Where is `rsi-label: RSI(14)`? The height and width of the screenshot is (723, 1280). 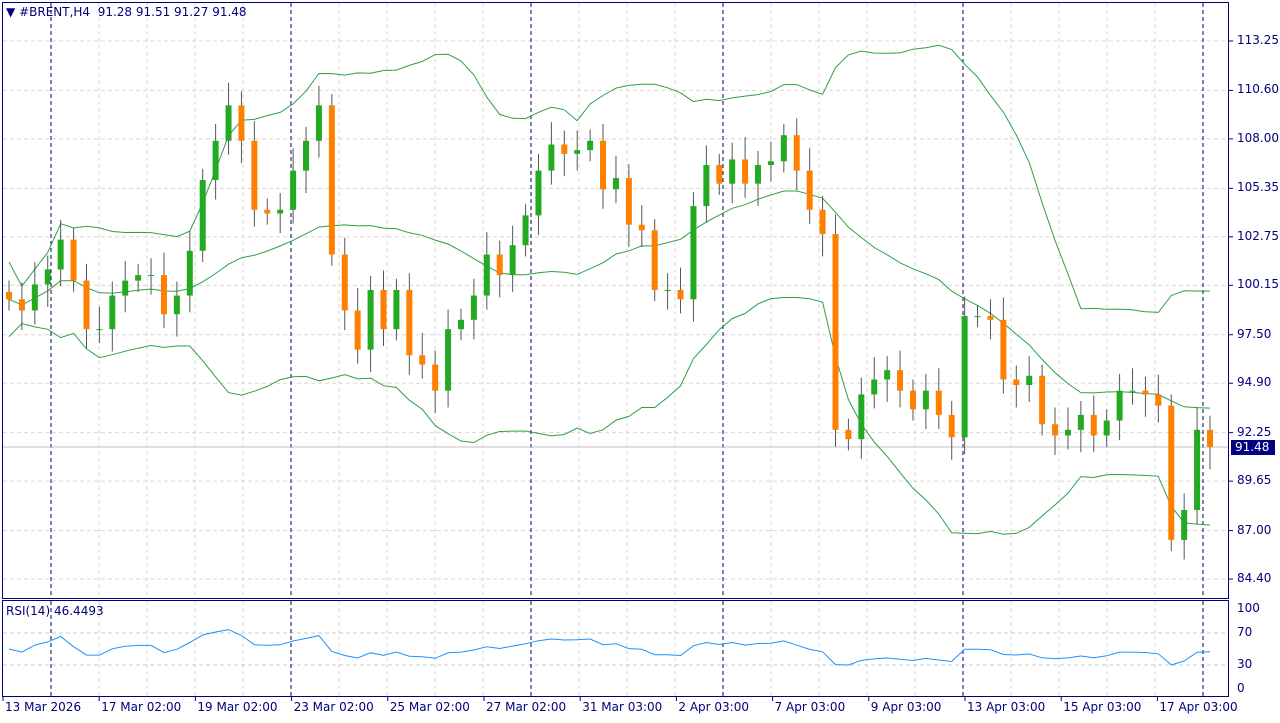 rsi-label: RSI(14) is located at coordinates (28, 611).